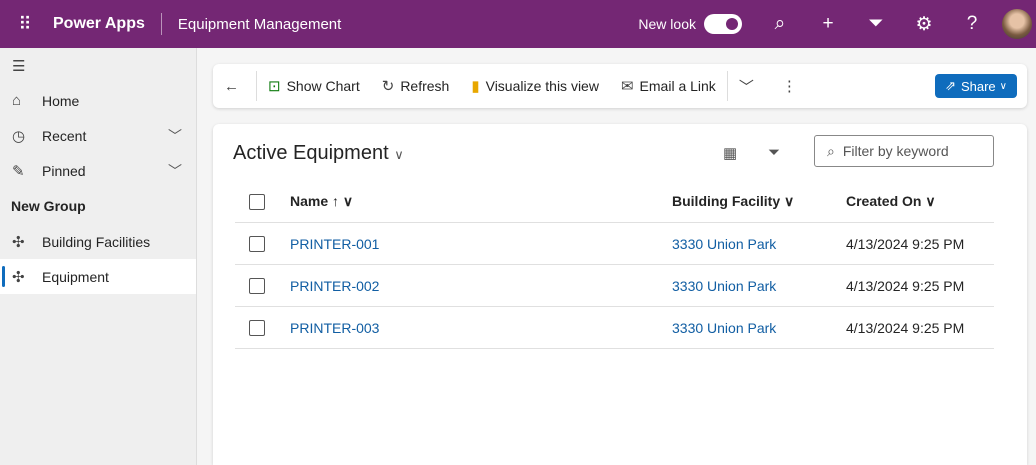 Image resolution: width=1036 pixels, height=465 pixels. Describe the element at coordinates (48, 206) in the screenshot. I see `group-header: New Group` at that location.